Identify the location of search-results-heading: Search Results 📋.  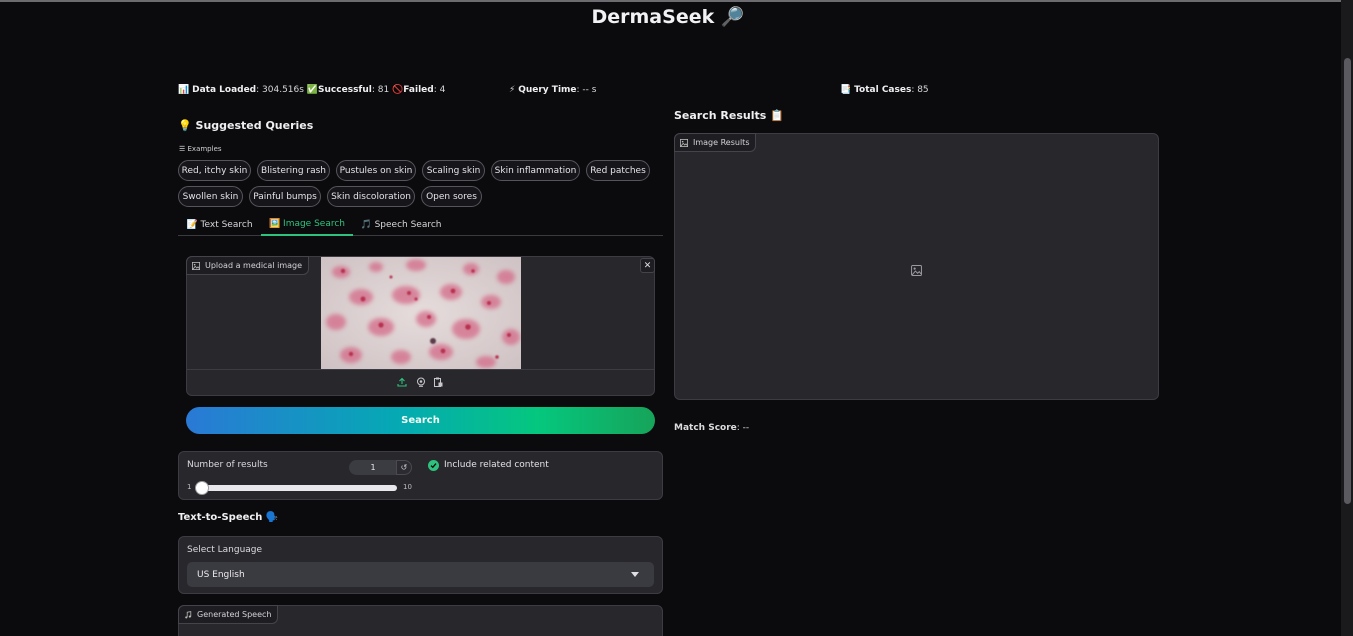
(729, 115).